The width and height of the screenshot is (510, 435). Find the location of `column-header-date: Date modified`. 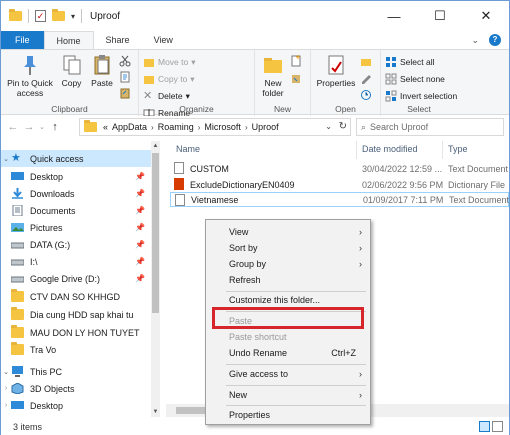

column-header-date: Date modified is located at coordinates (390, 149).